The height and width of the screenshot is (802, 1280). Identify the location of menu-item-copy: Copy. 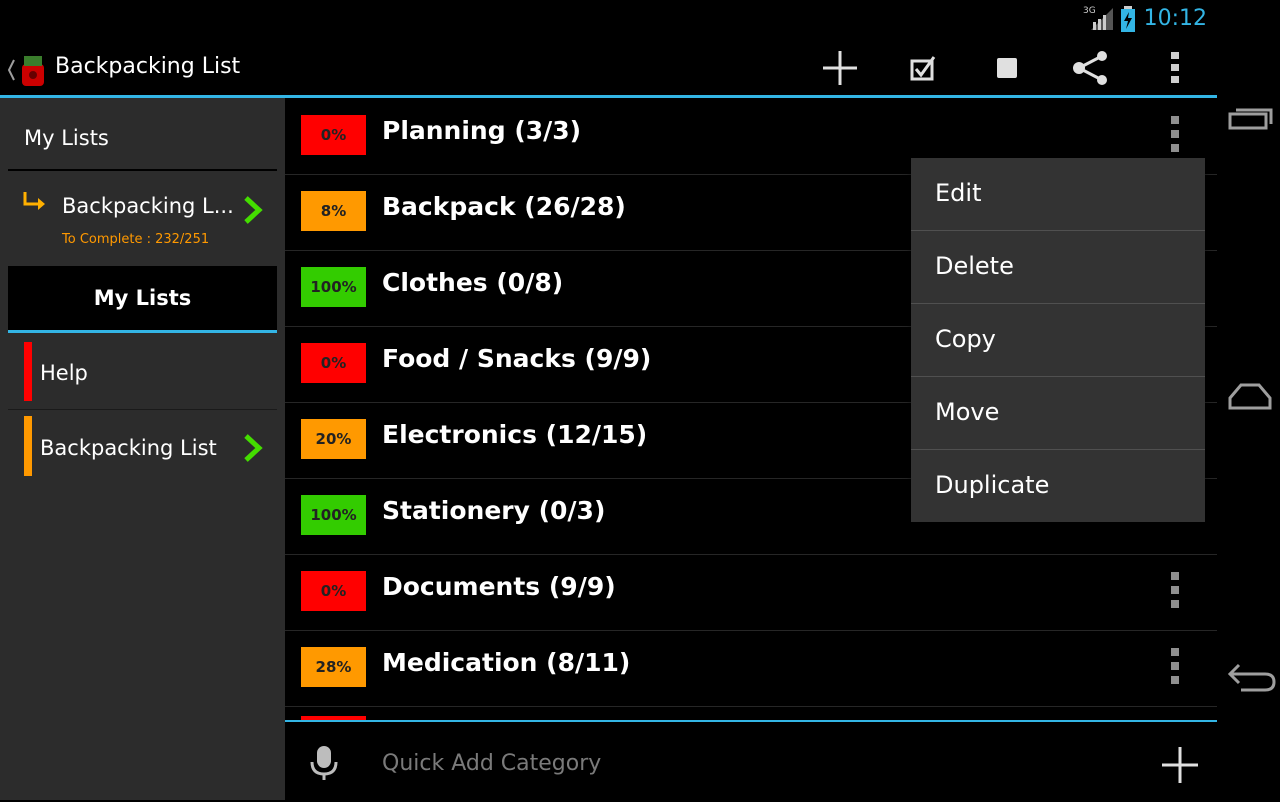
(1058, 340).